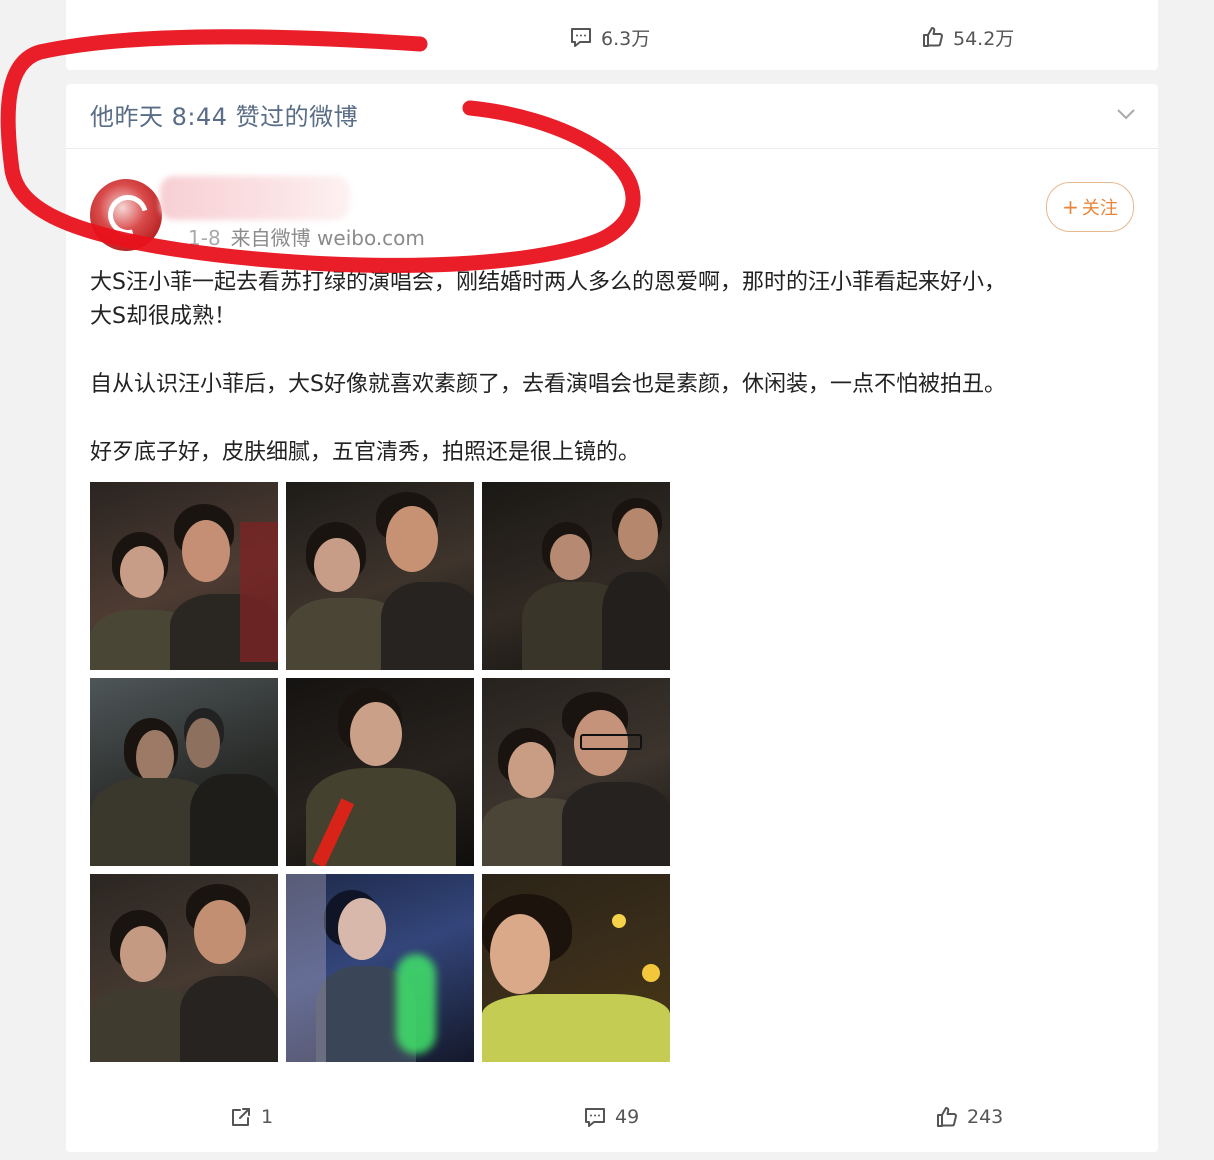 The width and height of the screenshot is (1214, 1160). I want to click on liked-post-header-text: 他昨天 8:44 赞过的微博, so click(224, 117).